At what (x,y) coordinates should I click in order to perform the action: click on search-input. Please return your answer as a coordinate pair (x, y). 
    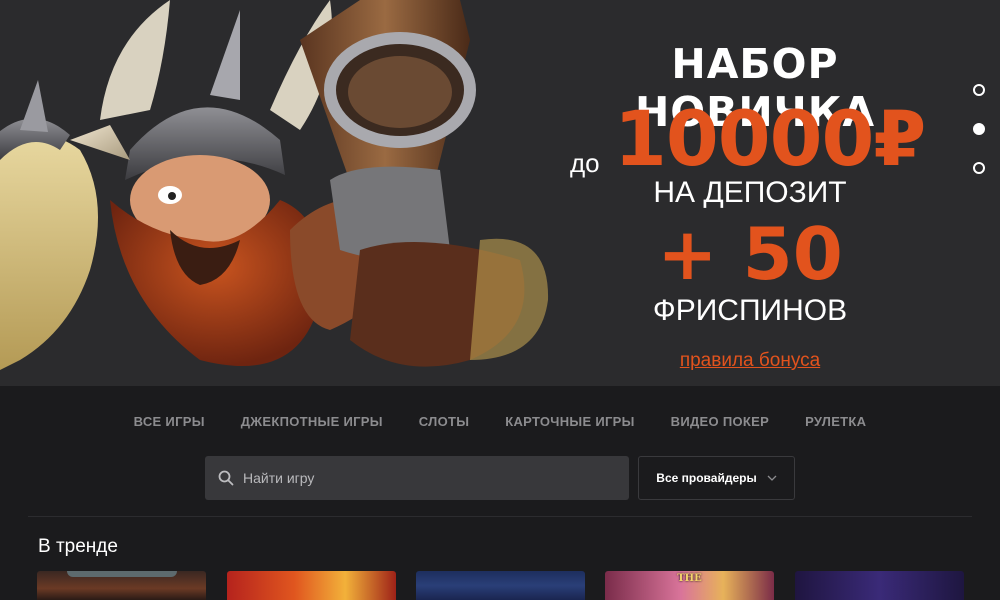
    Looking at the image, I should click on (423, 478).